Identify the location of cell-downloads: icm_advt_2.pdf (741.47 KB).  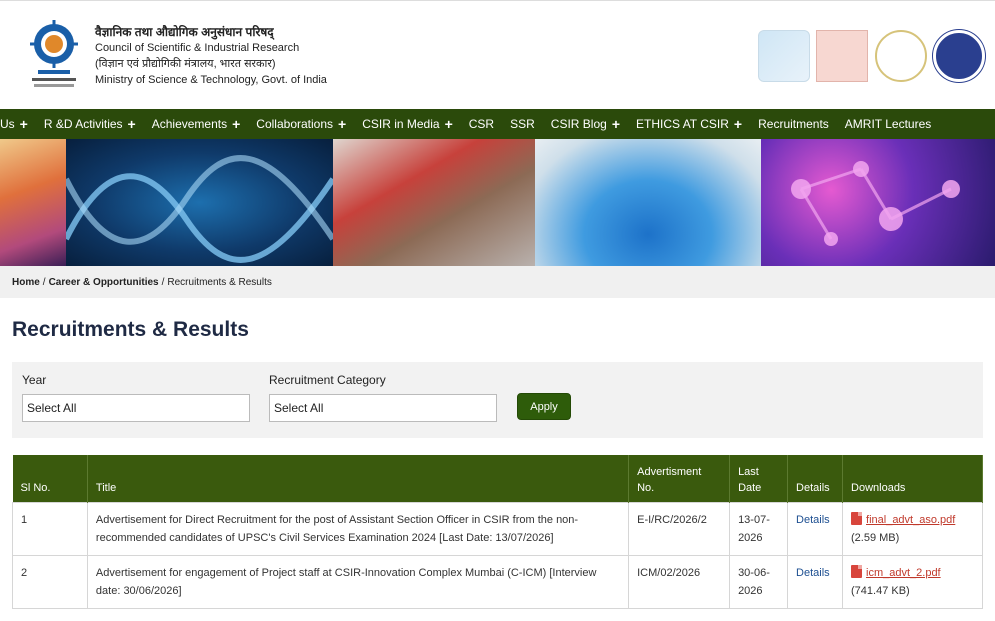
(912, 581).